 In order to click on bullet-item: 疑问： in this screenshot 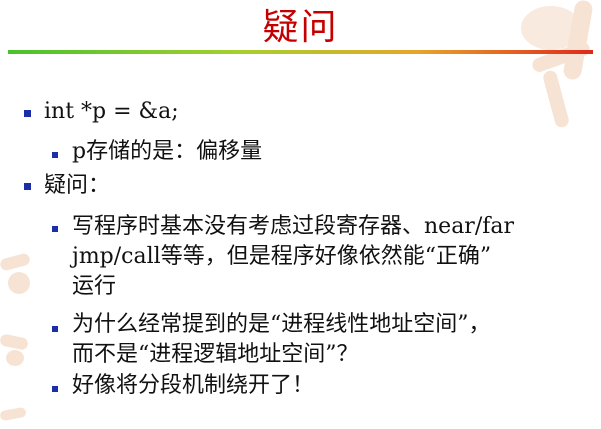, I will do `click(77, 186)`.